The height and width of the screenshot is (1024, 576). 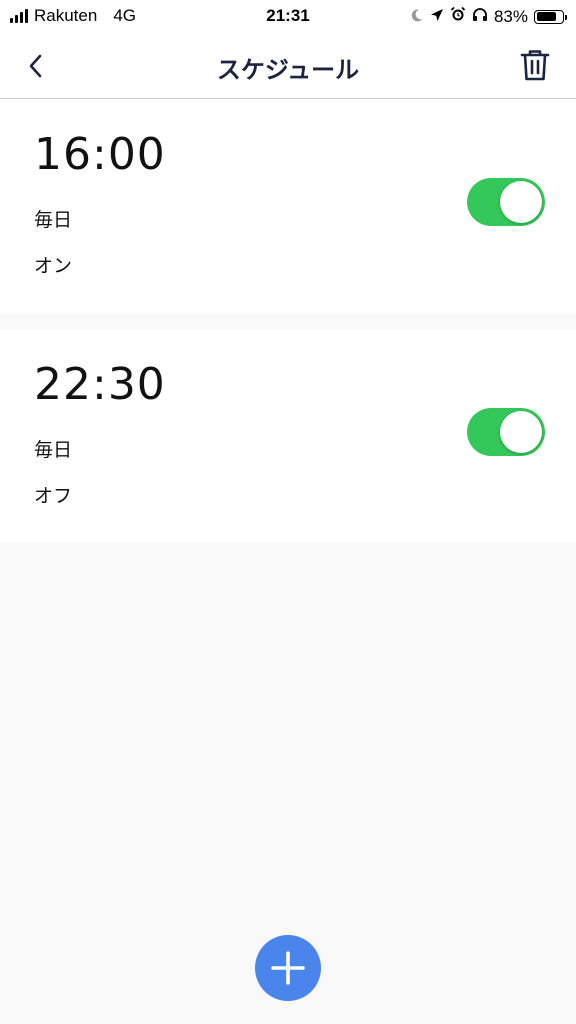 I want to click on battery-icon, so click(x=550, y=16).